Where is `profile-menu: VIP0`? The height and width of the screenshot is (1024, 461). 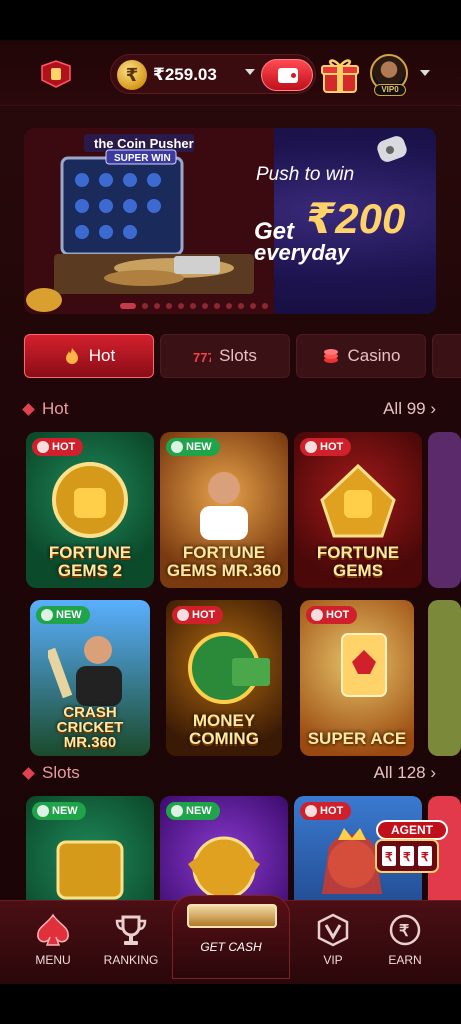
profile-menu: VIP0 is located at coordinates (405, 75).